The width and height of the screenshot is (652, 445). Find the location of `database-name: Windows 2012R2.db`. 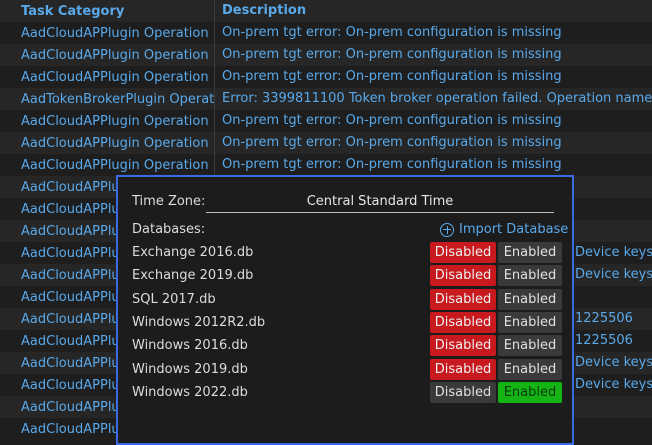

database-name: Windows 2012R2.db is located at coordinates (199, 322).